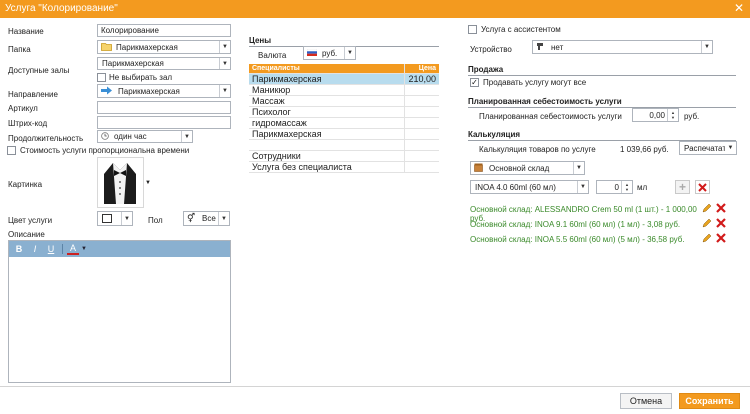  What do you see at coordinates (164, 107) in the screenshot?
I see `article-input` at bounding box center [164, 107].